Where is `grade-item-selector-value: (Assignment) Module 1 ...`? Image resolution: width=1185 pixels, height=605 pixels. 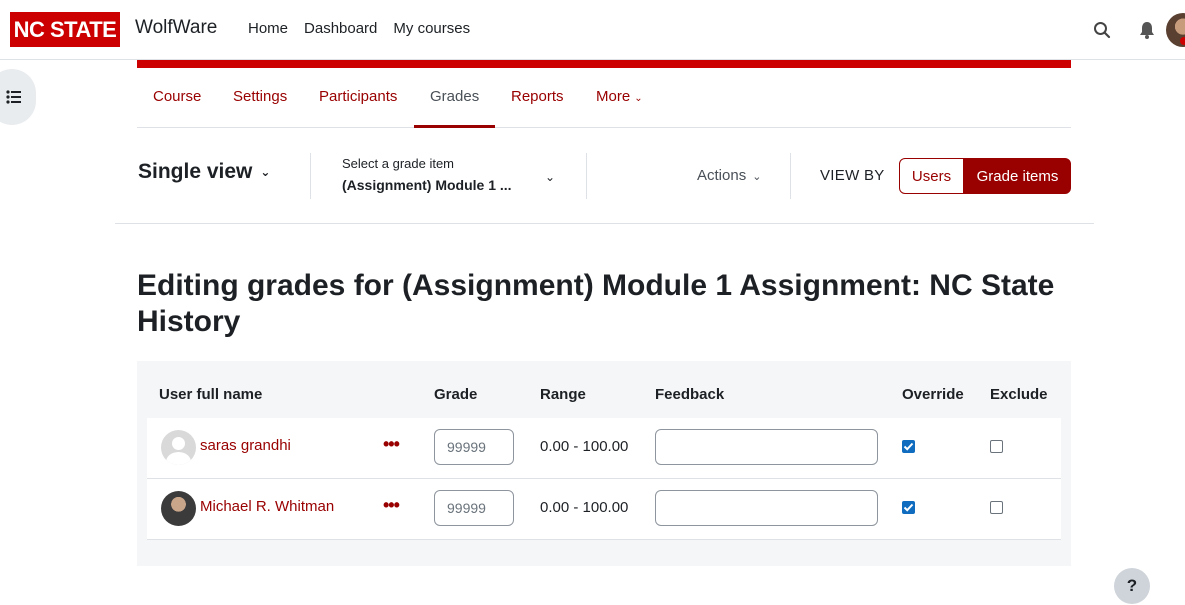 grade-item-selector-value: (Assignment) Module 1 ... is located at coordinates (427, 185).